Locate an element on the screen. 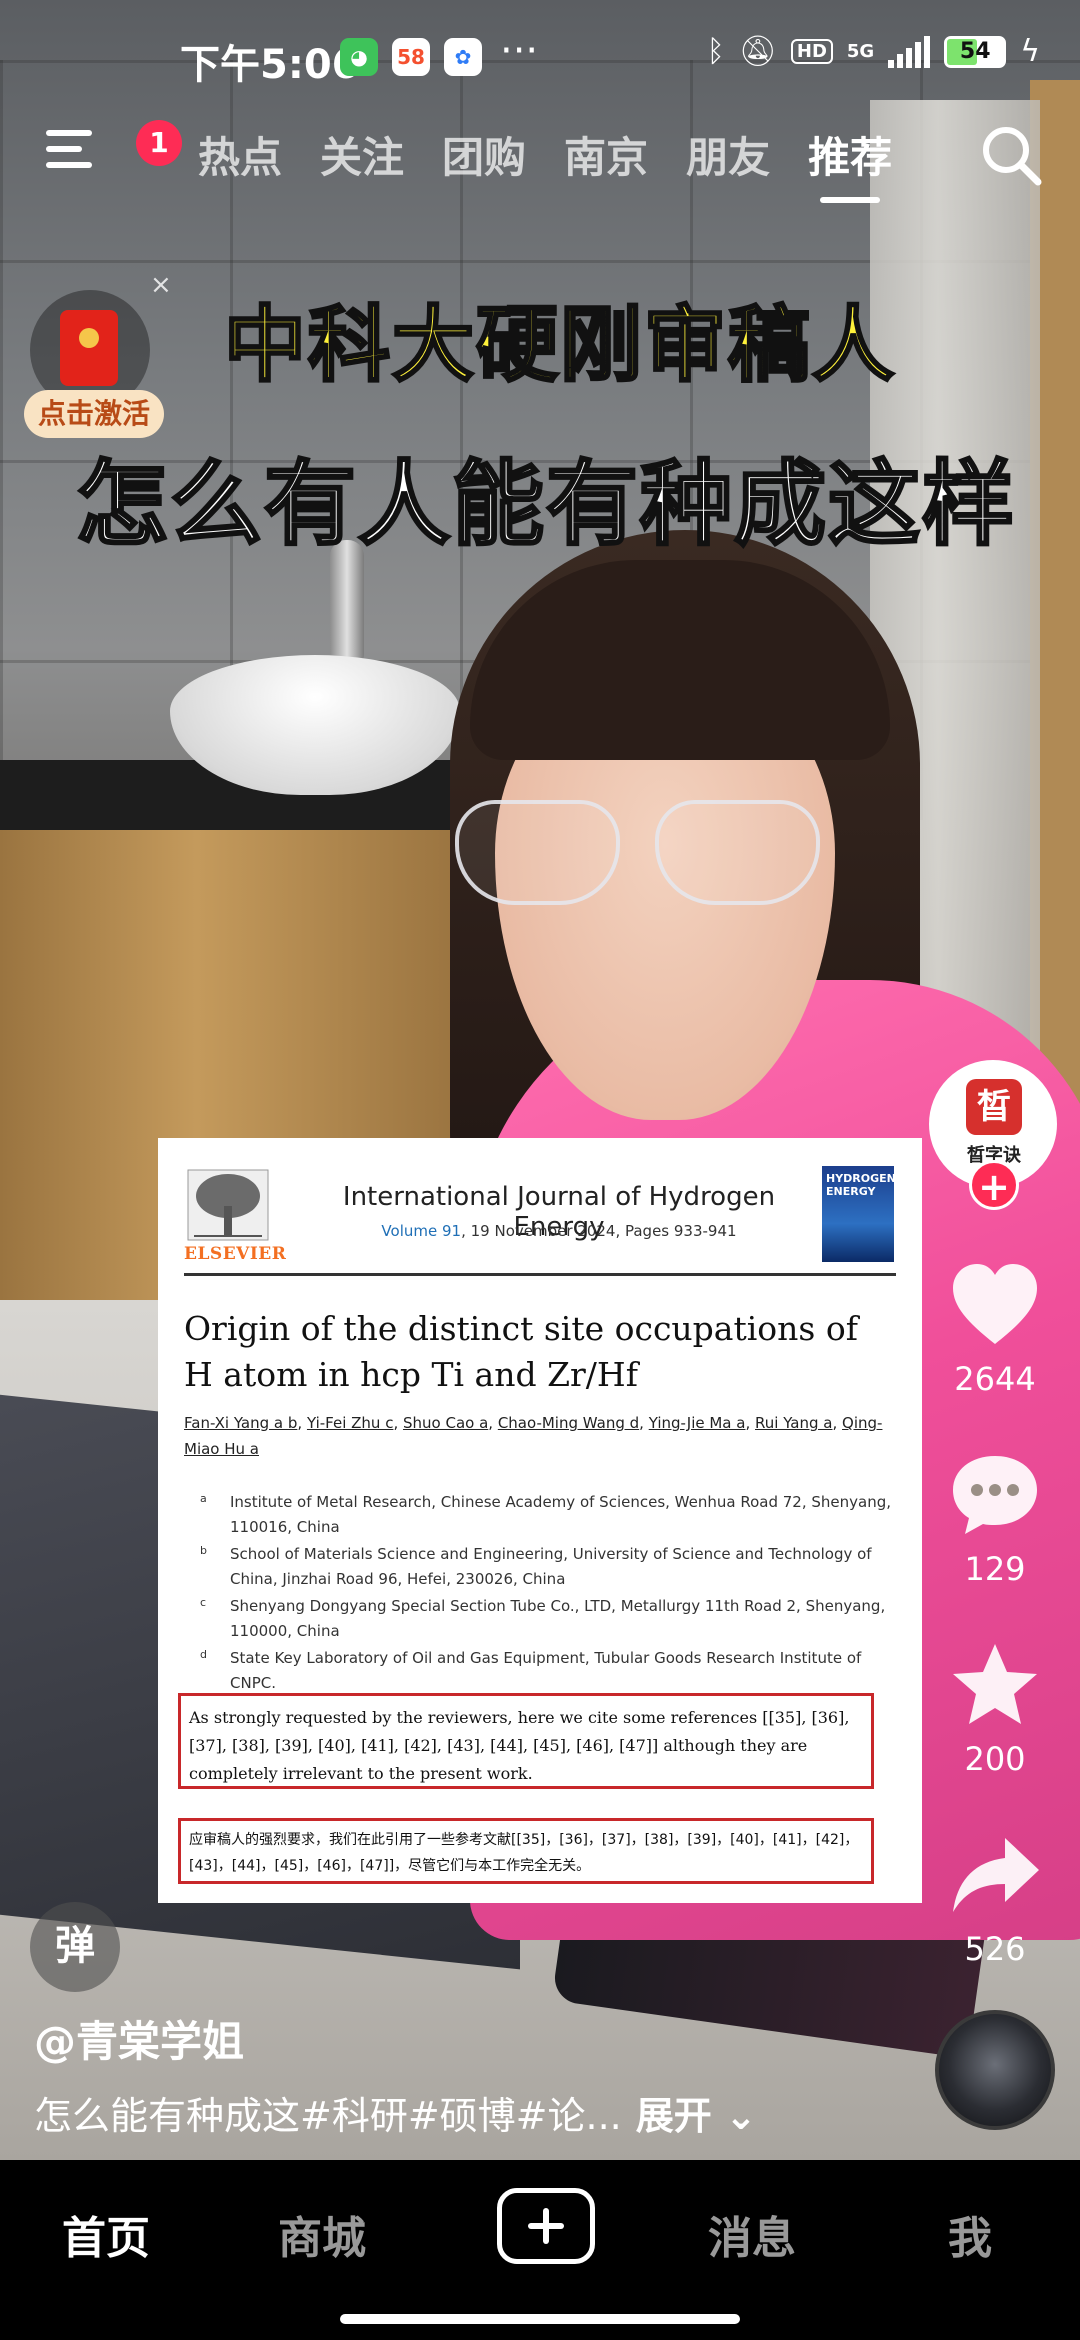  create-button is located at coordinates (546, 2226).